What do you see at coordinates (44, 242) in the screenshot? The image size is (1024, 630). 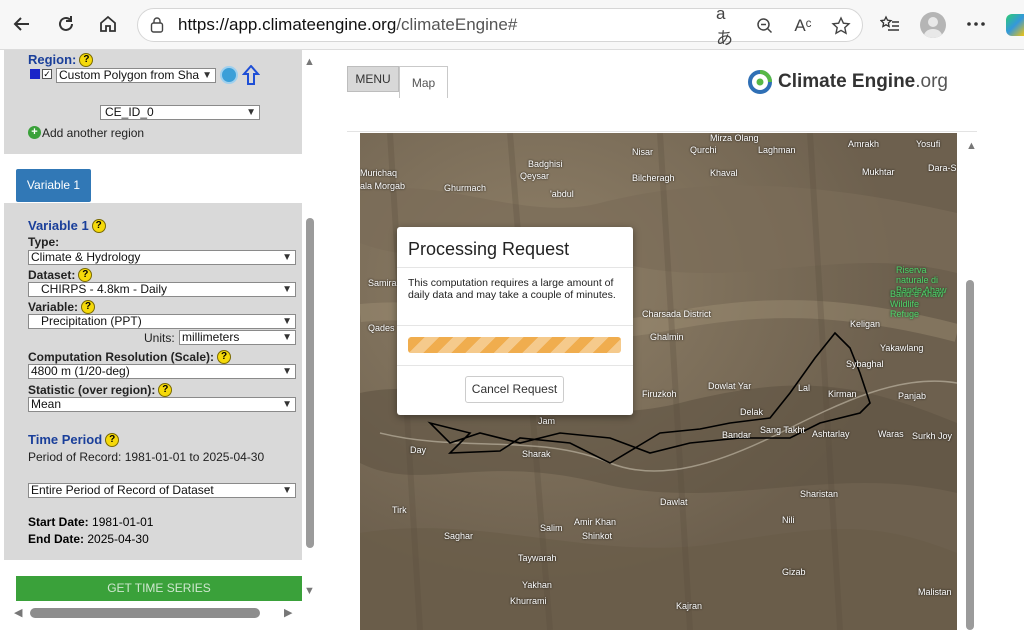 I see `type-label: Type:` at bounding box center [44, 242].